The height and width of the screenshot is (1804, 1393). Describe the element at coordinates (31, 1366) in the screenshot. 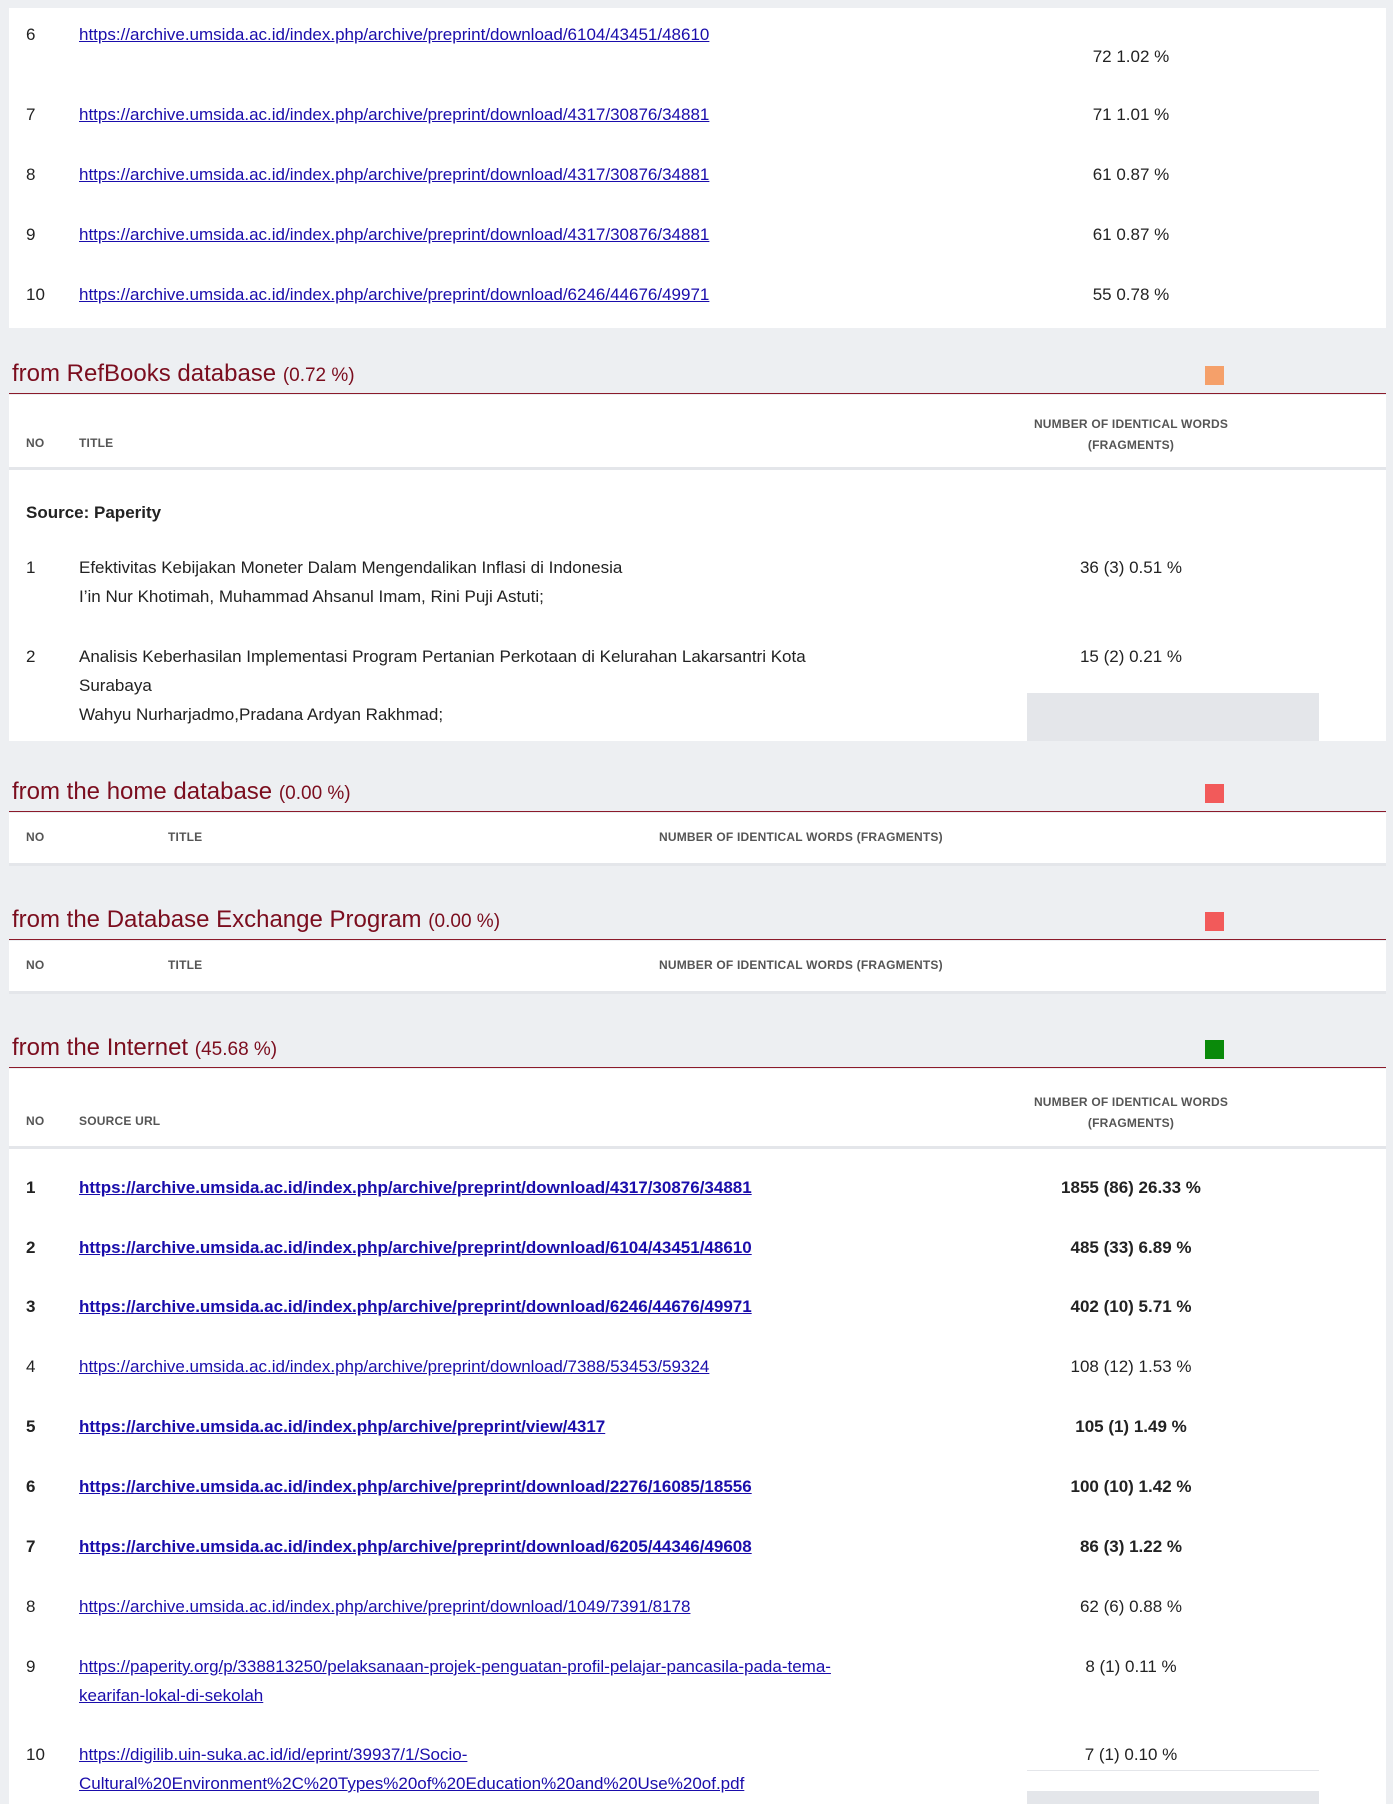

I see `row-number: 4` at that location.